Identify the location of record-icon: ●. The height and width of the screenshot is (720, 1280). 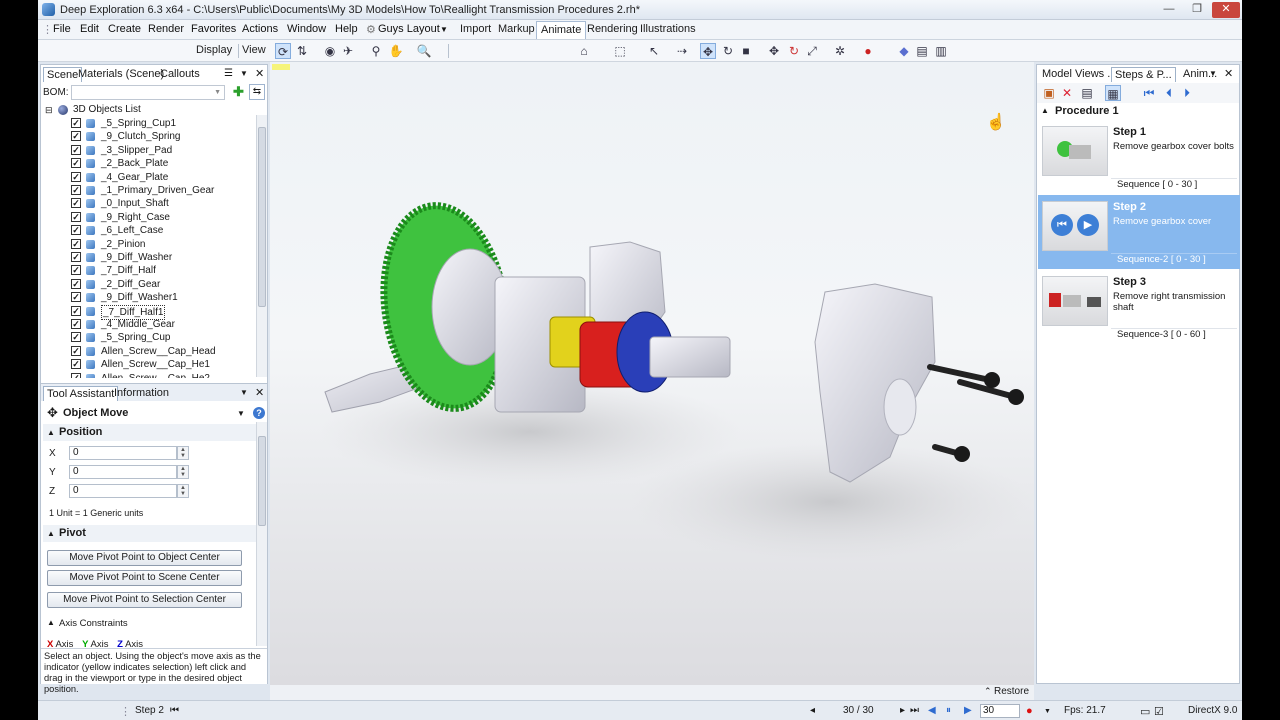
(1029, 711).